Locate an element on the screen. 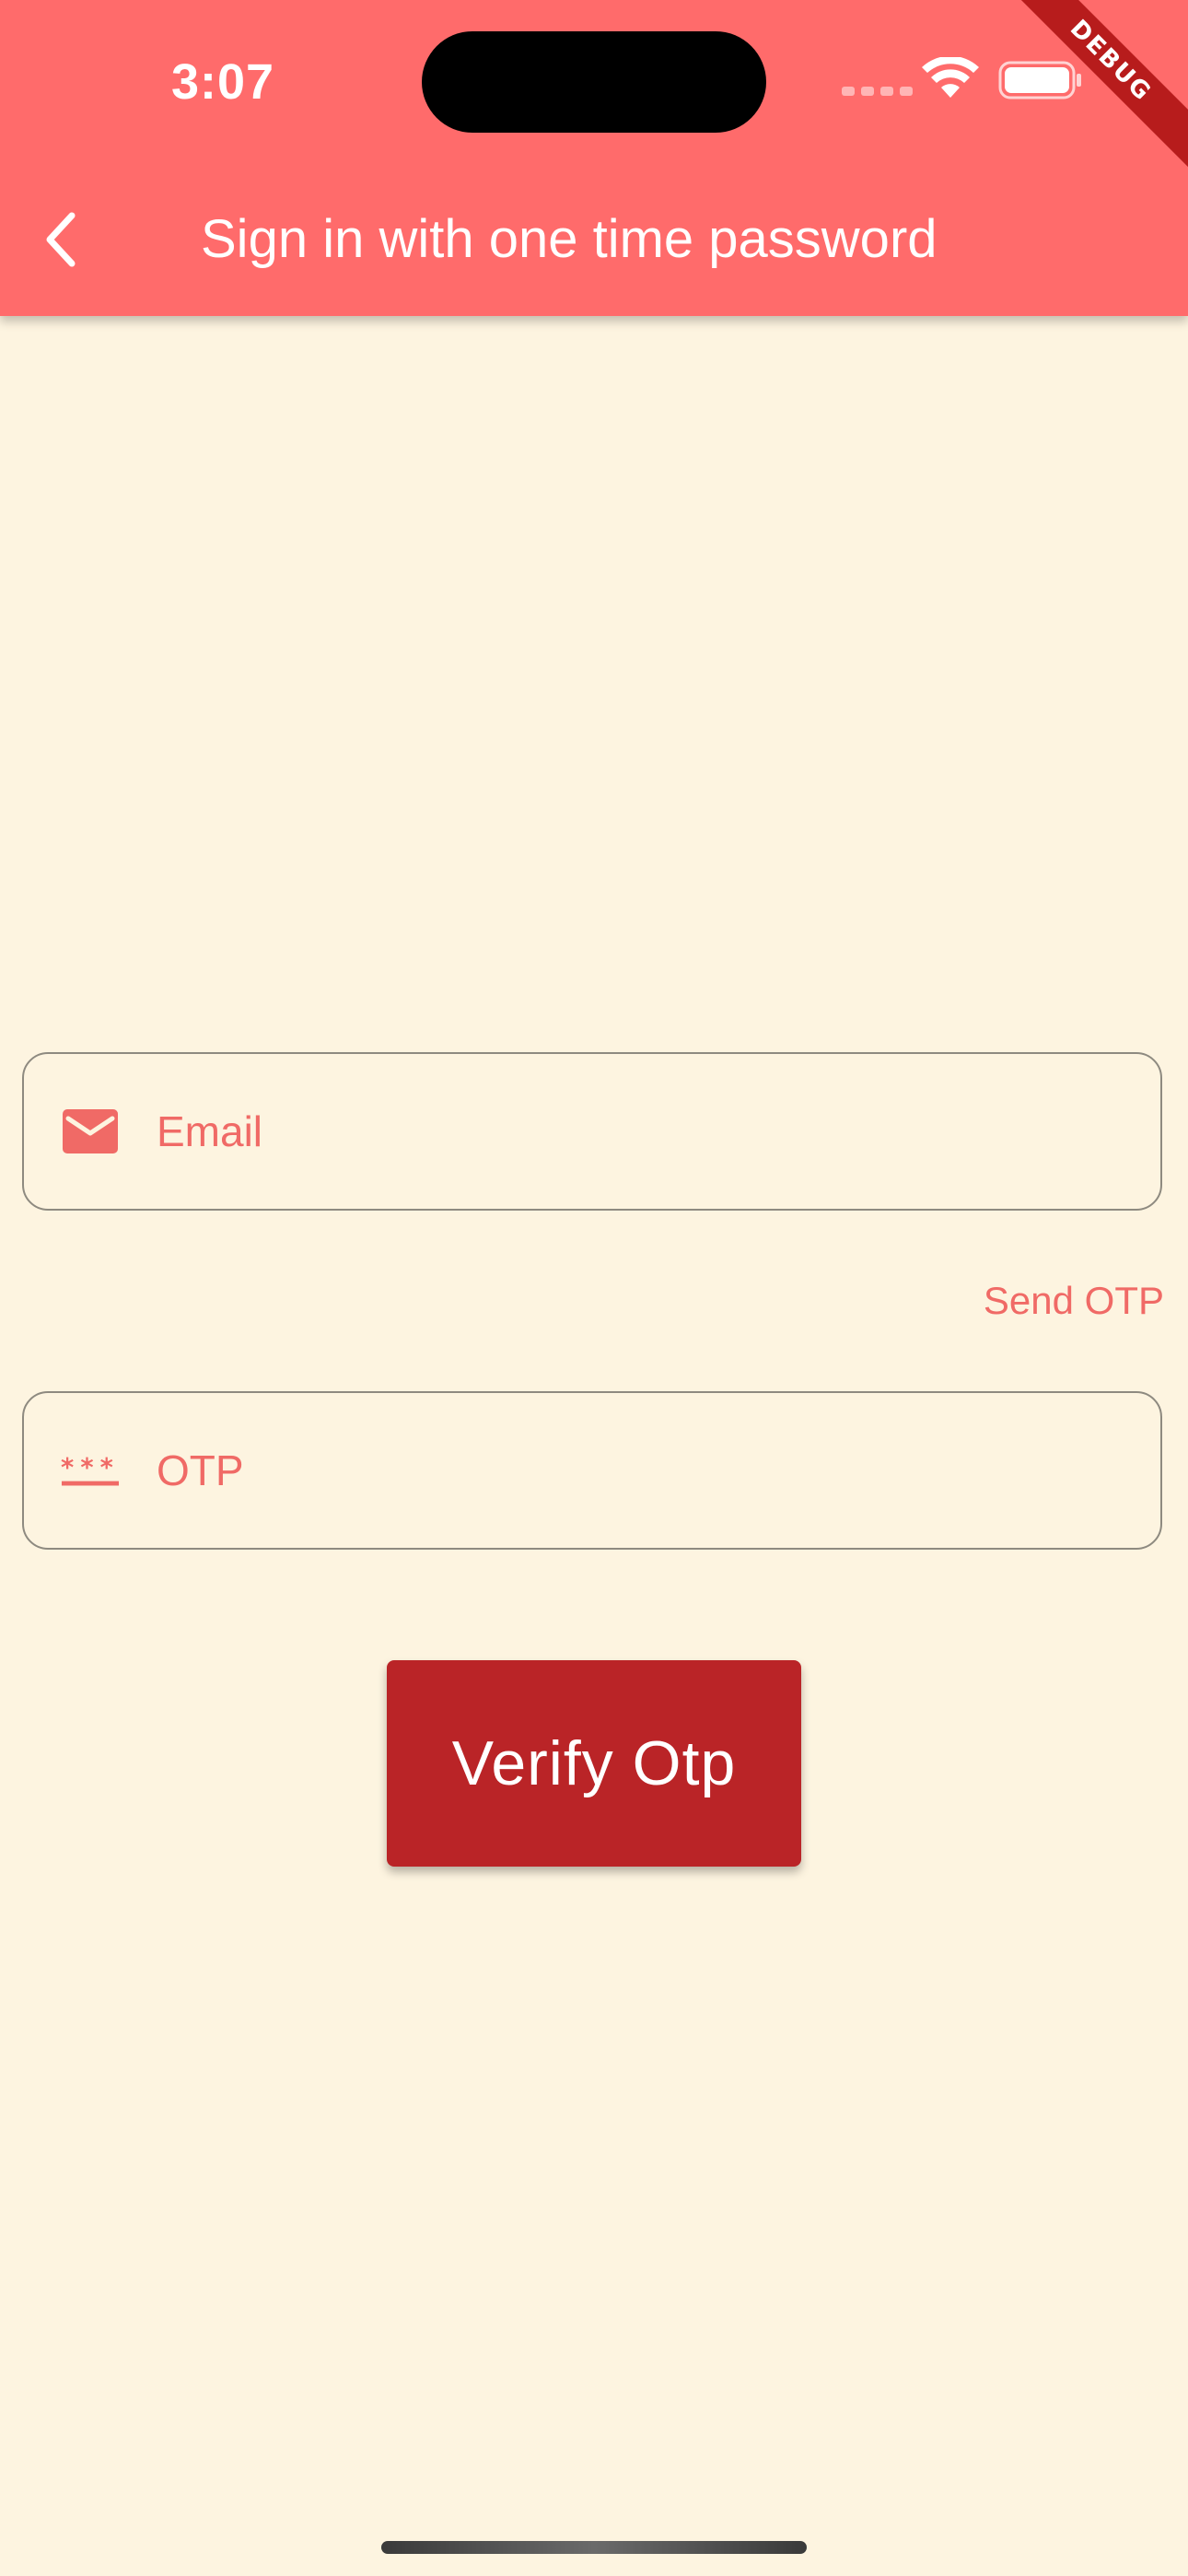 Image resolution: width=1188 pixels, height=2576 pixels. password-dots-icon: * * * is located at coordinates (90, 1470).